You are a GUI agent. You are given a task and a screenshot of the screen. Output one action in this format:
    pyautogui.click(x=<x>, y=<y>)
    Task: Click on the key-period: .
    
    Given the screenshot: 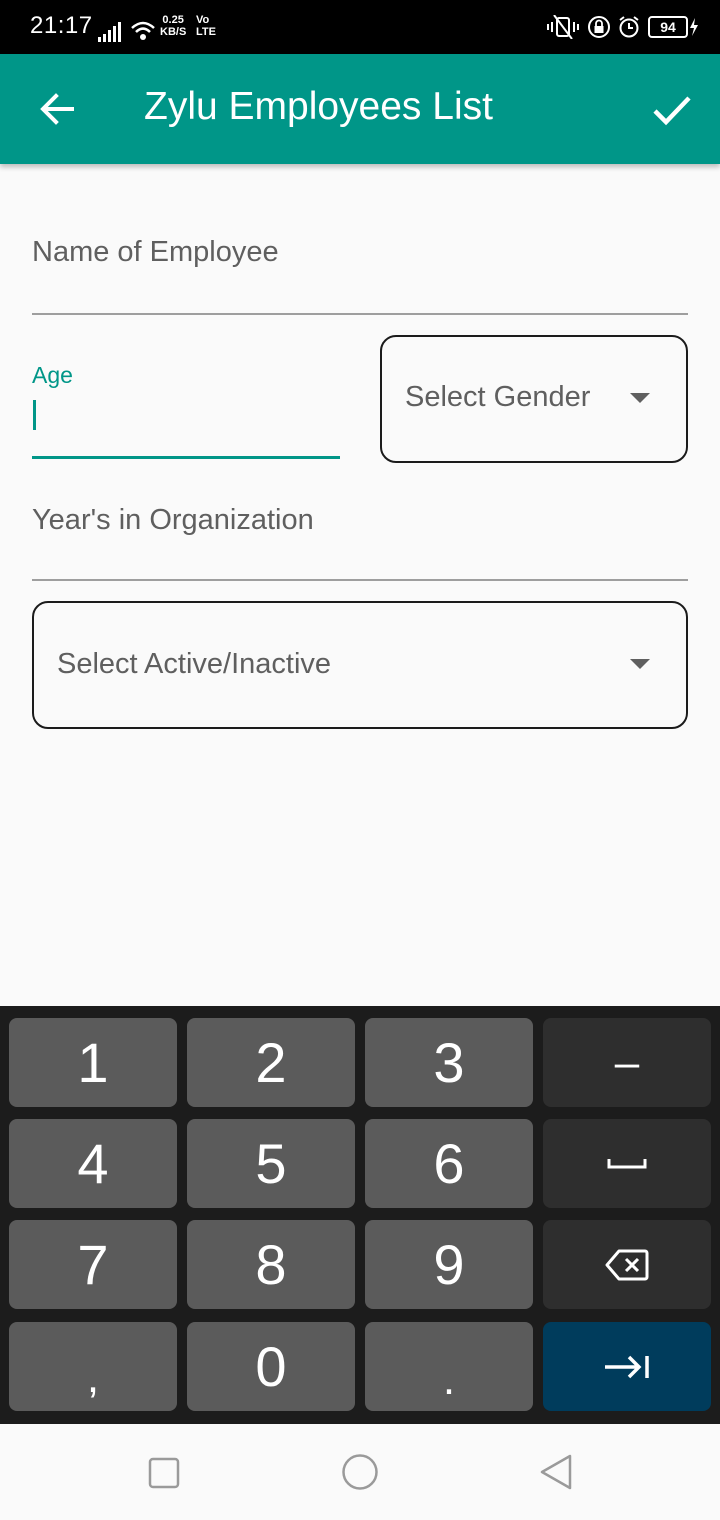 What is the action you would take?
    pyautogui.click(x=449, y=1366)
    